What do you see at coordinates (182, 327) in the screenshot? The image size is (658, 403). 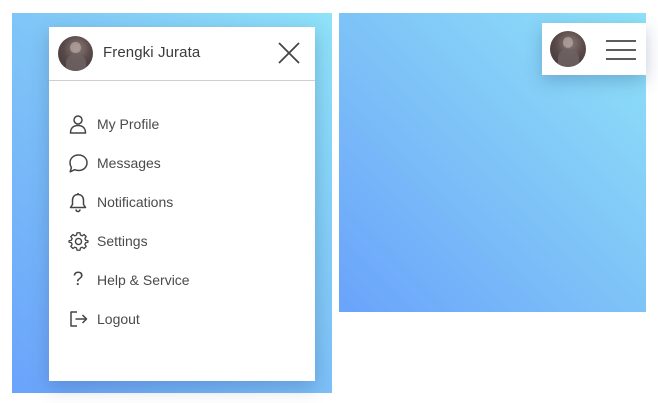 I see `menu-item-logout: Logout` at bounding box center [182, 327].